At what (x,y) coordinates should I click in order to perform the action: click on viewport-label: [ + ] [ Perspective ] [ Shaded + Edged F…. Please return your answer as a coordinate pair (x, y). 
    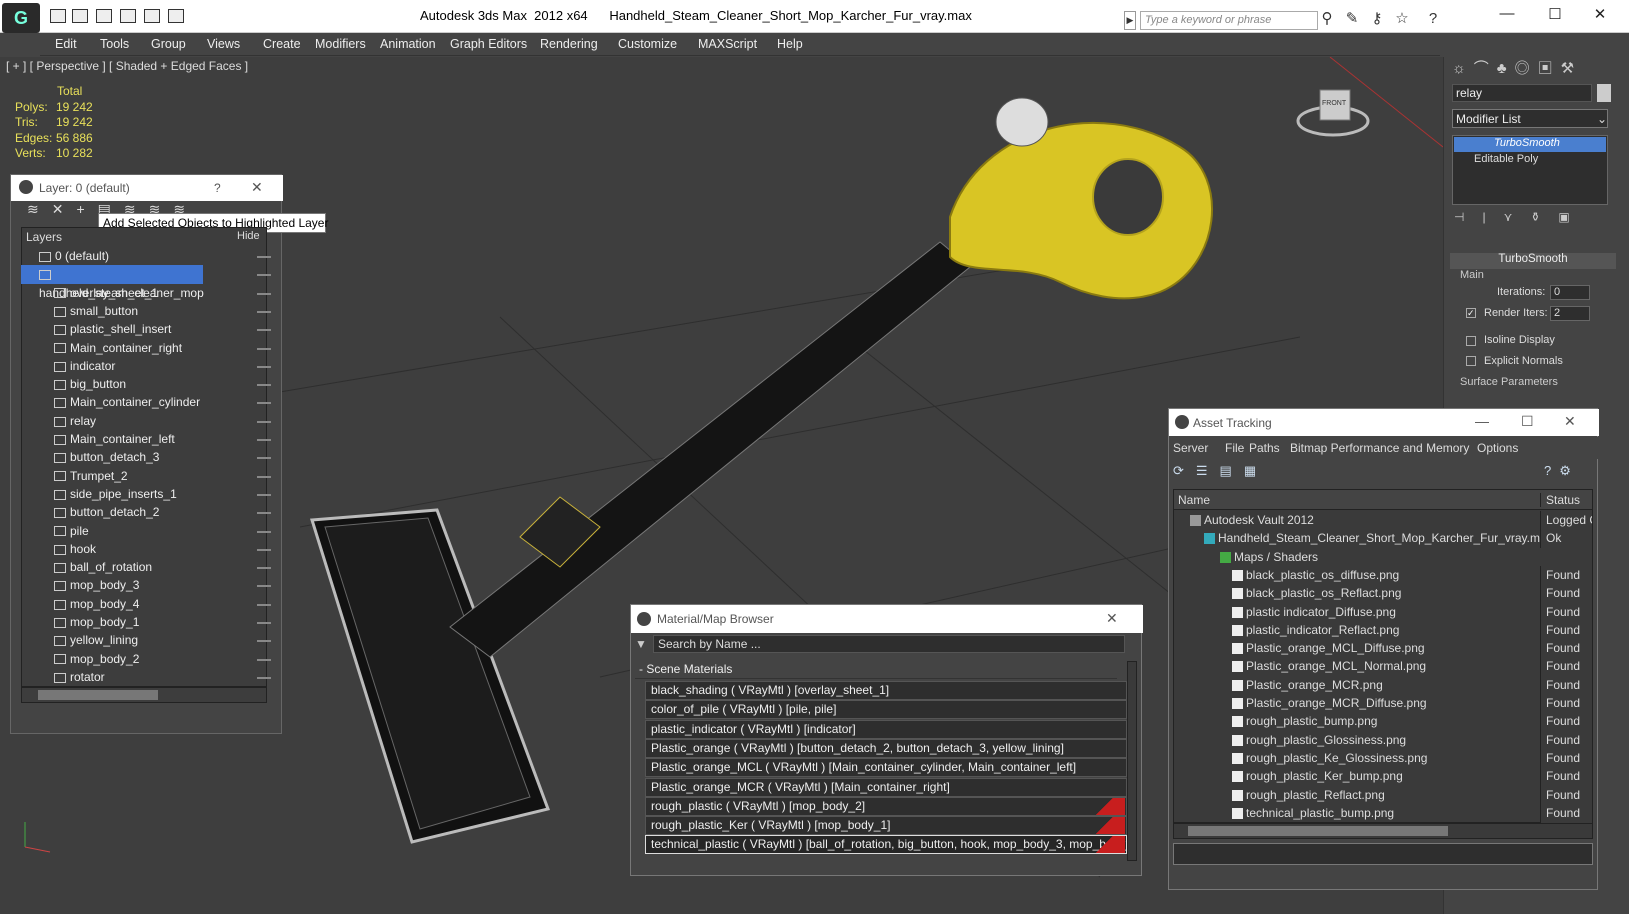
    Looking at the image, I should click on (127, 66).